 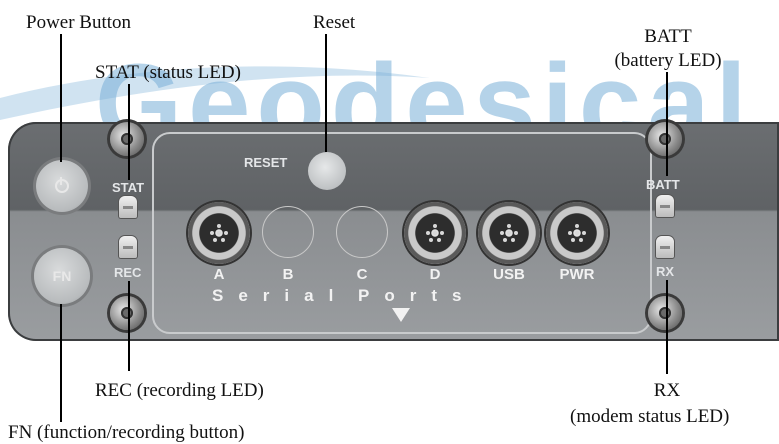 What do you see at coordinates (668, 36) in the screenshot?
I see `callout-batt-title: BATT` at bounding box center [668, 36].